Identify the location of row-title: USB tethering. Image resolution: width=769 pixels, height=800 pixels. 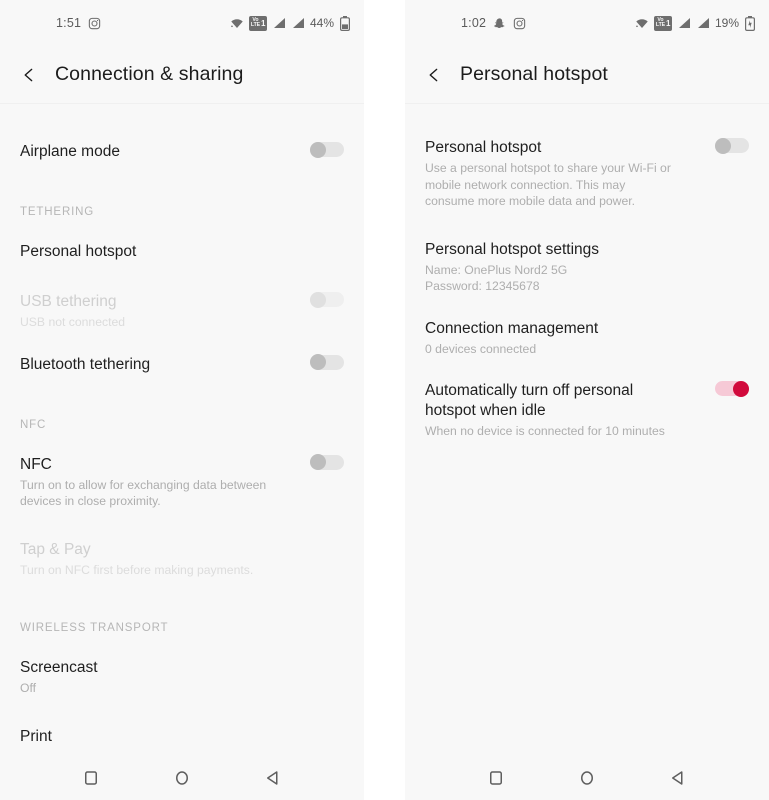
(68, 301).